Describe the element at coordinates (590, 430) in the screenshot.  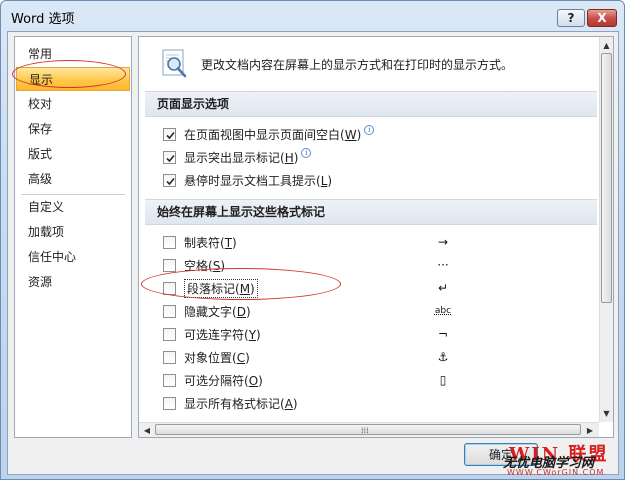
I see `scroll-right-icon: ▶` at that location.